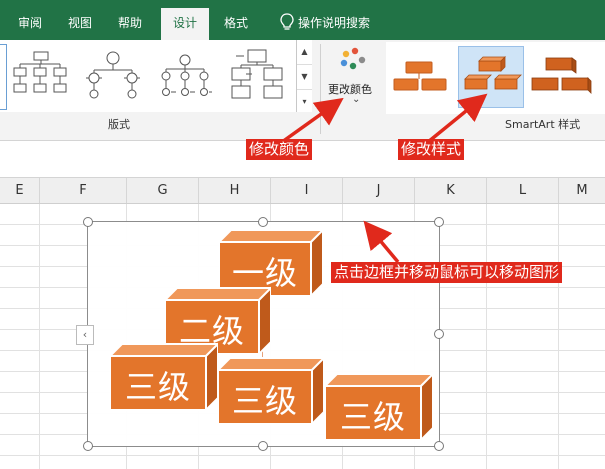 The height and width of the screenshot is (469, 605). What do you see at coordinates (41, 74) in the screenshot?
I see `layout-thumb-org-chart` at bounding box center [41, 74].